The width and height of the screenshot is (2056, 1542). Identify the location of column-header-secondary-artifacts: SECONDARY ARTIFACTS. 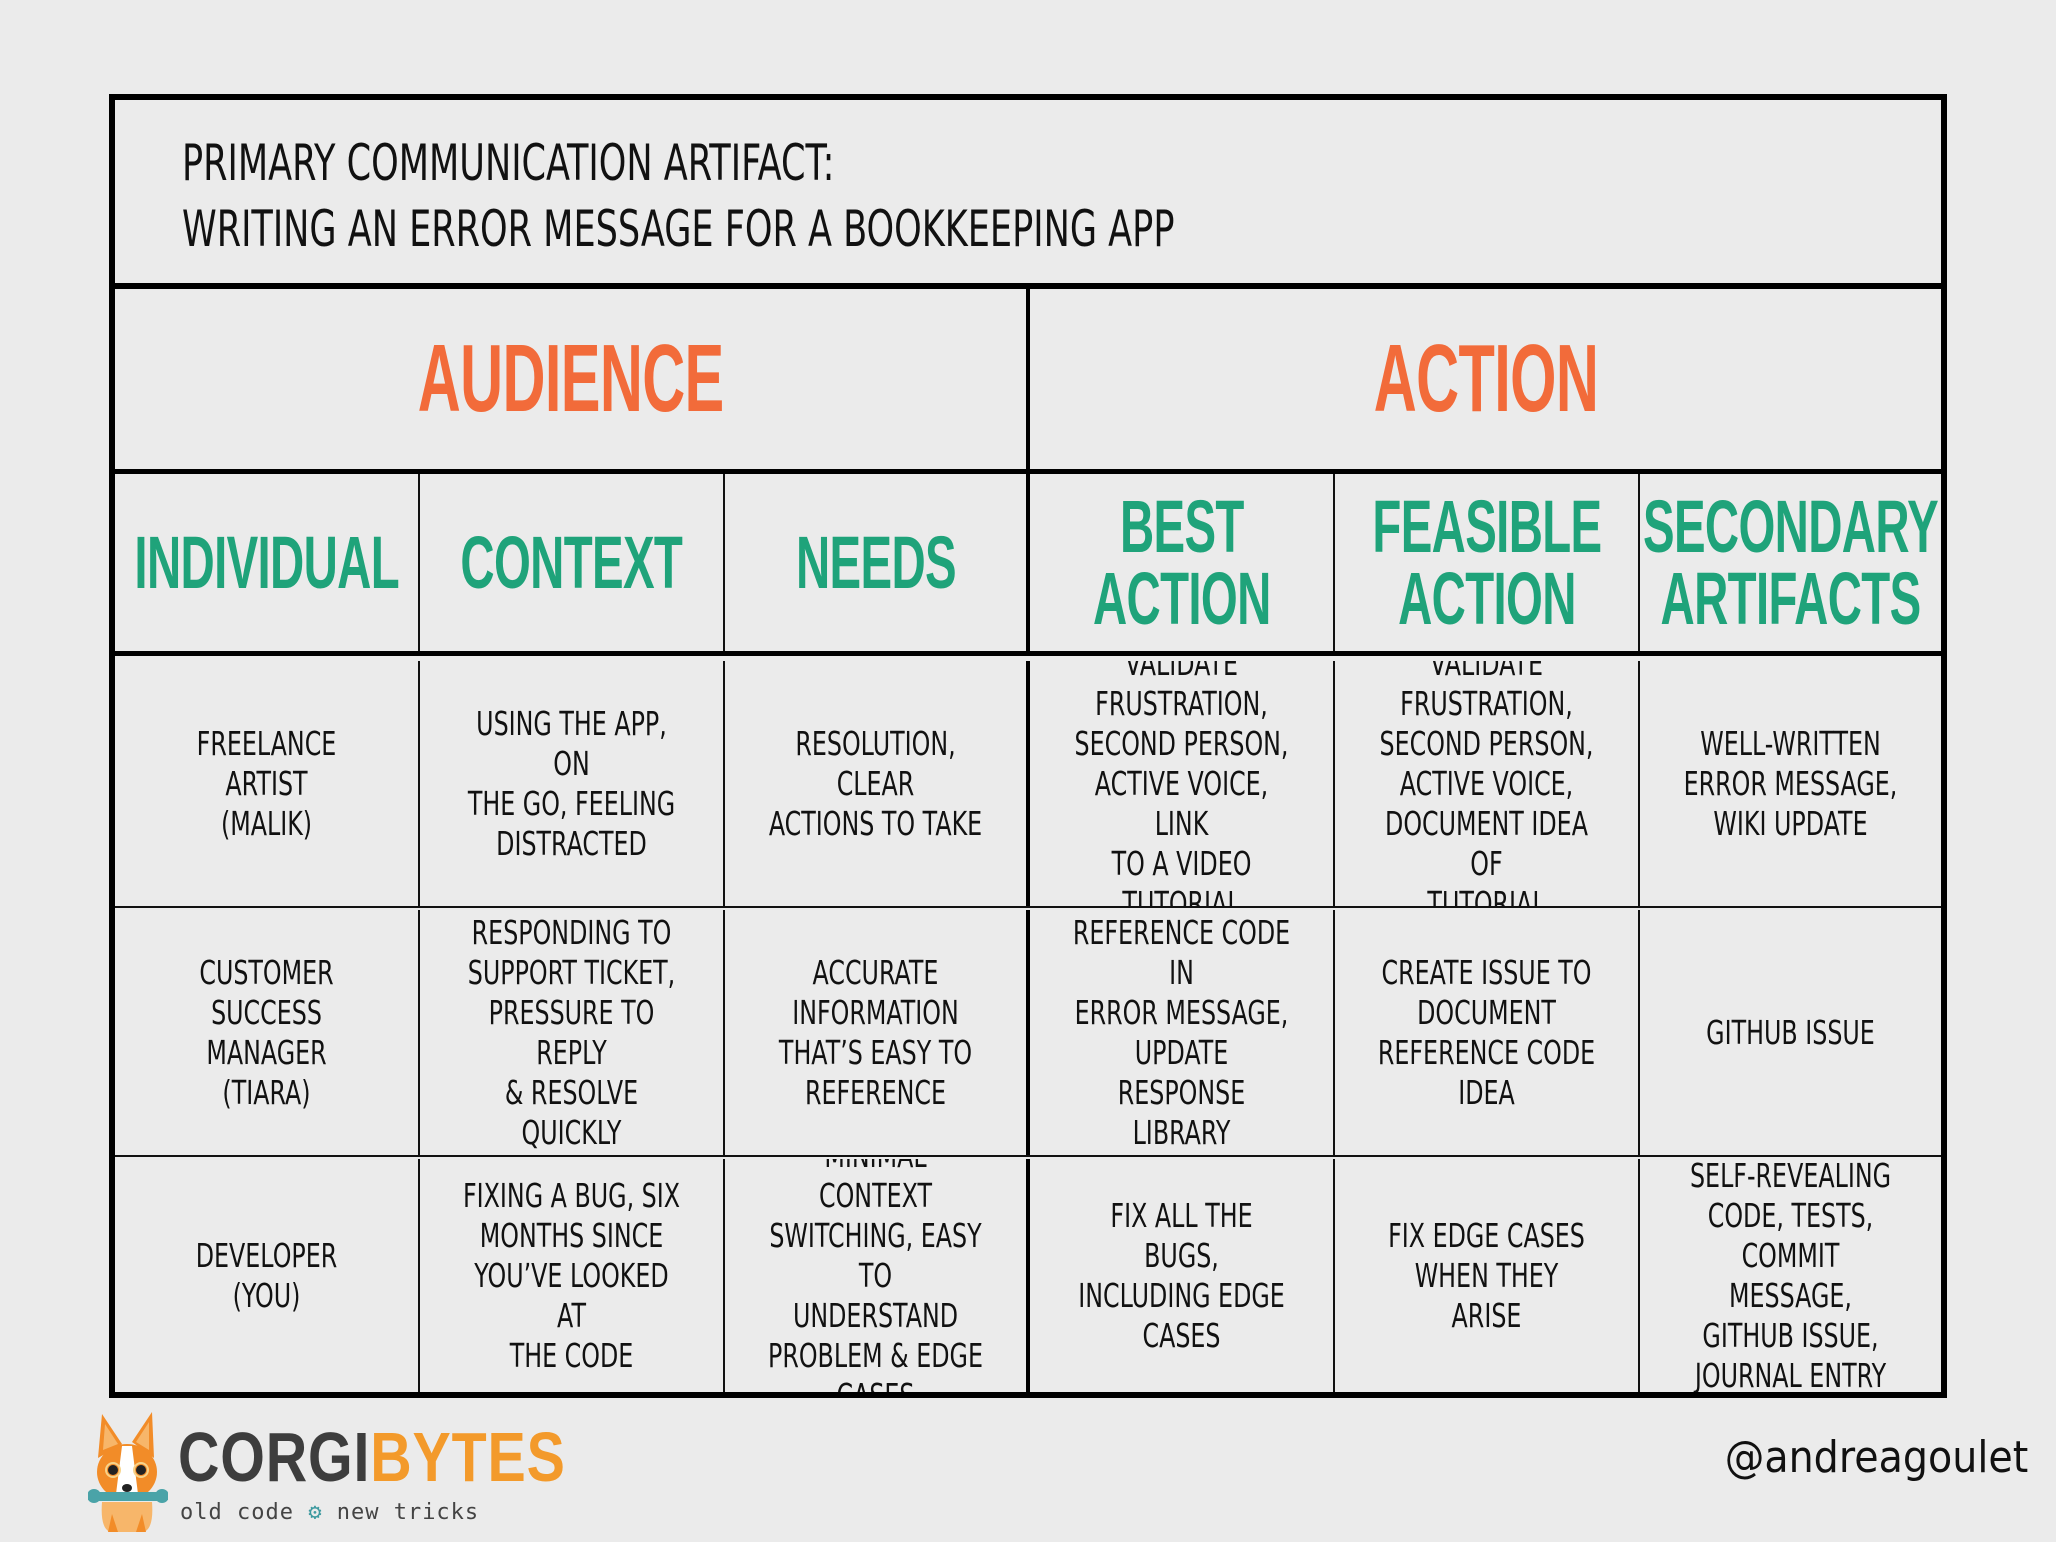
(1790, 562).